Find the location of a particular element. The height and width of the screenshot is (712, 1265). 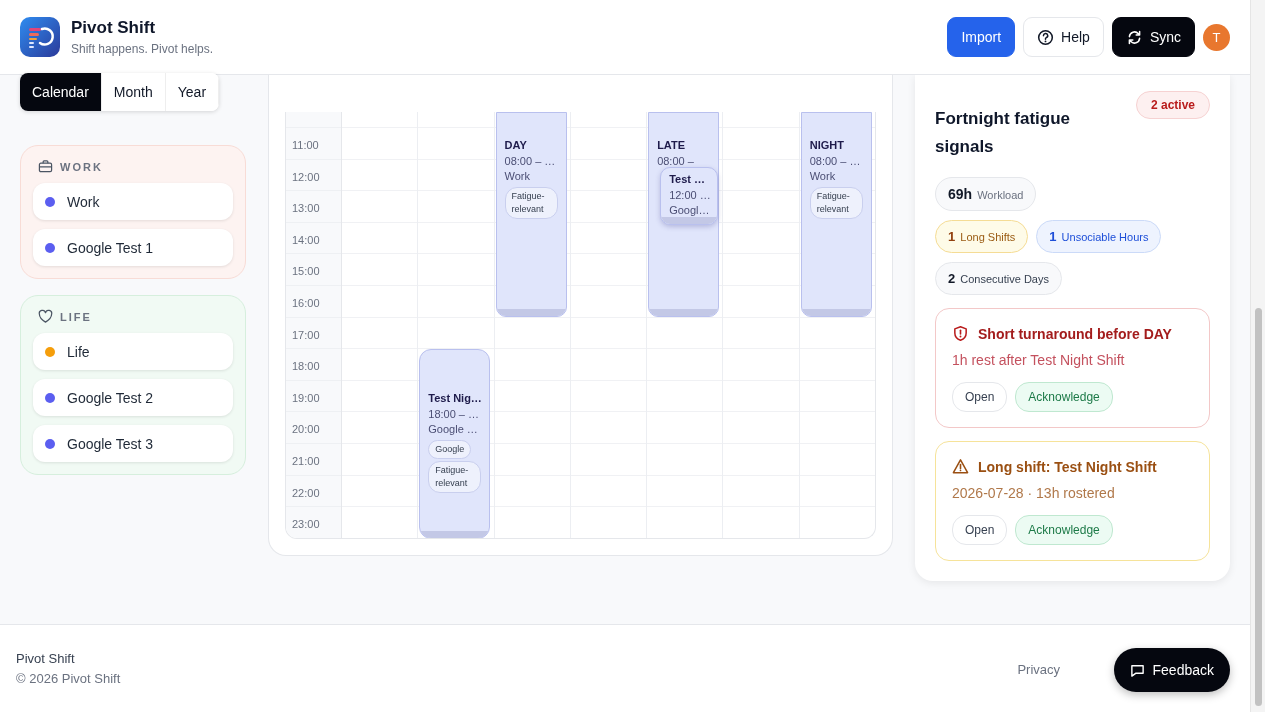

heart-icon is located at coordinates (45, 316).